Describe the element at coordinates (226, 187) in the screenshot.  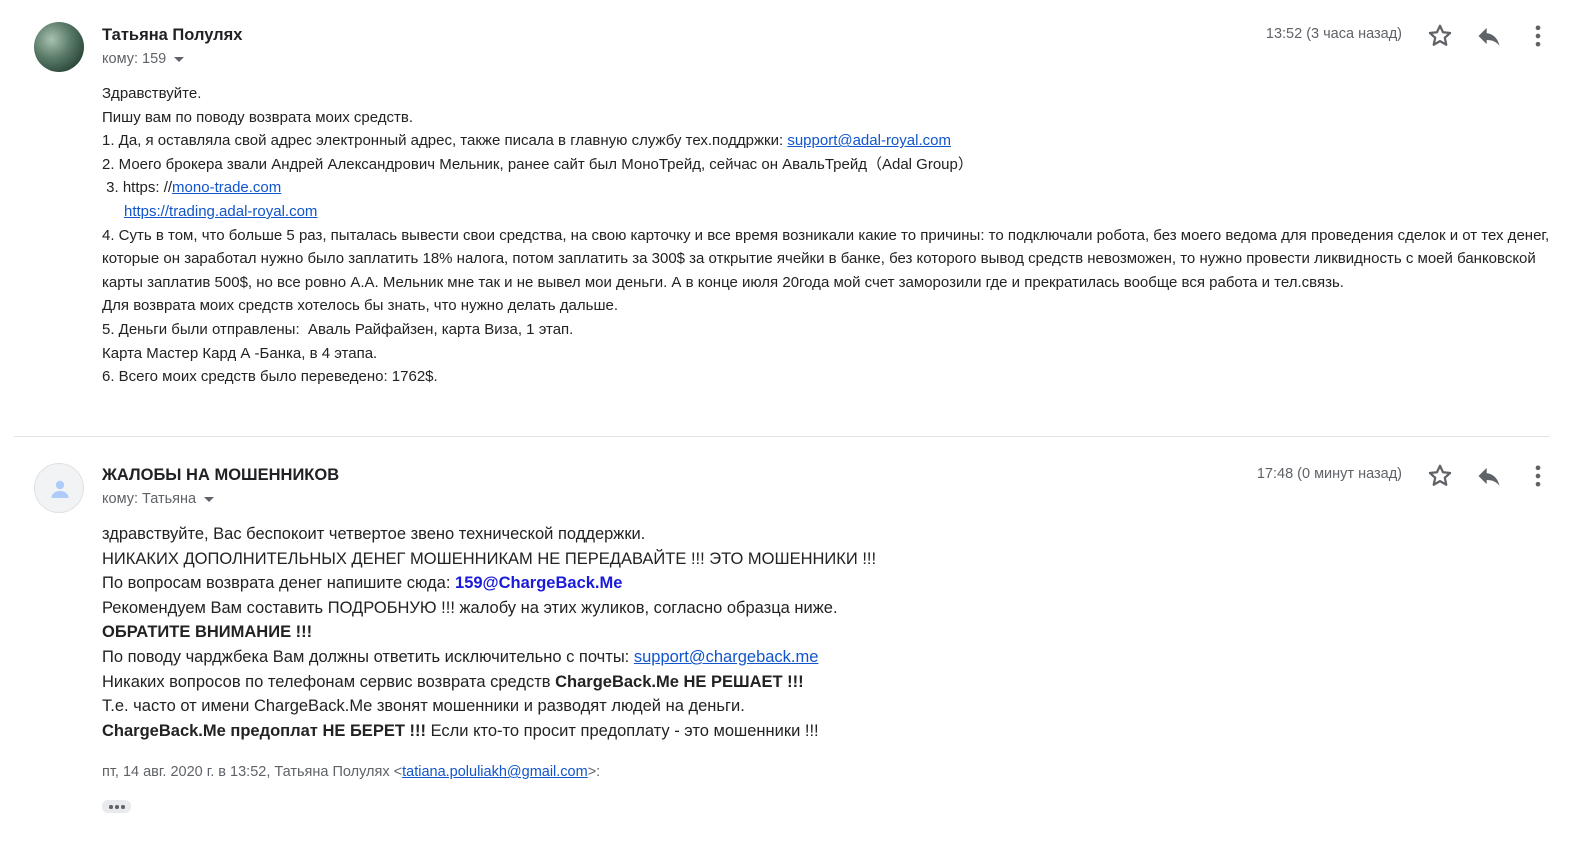
I see `website-link: mono-trade.com` at that location.